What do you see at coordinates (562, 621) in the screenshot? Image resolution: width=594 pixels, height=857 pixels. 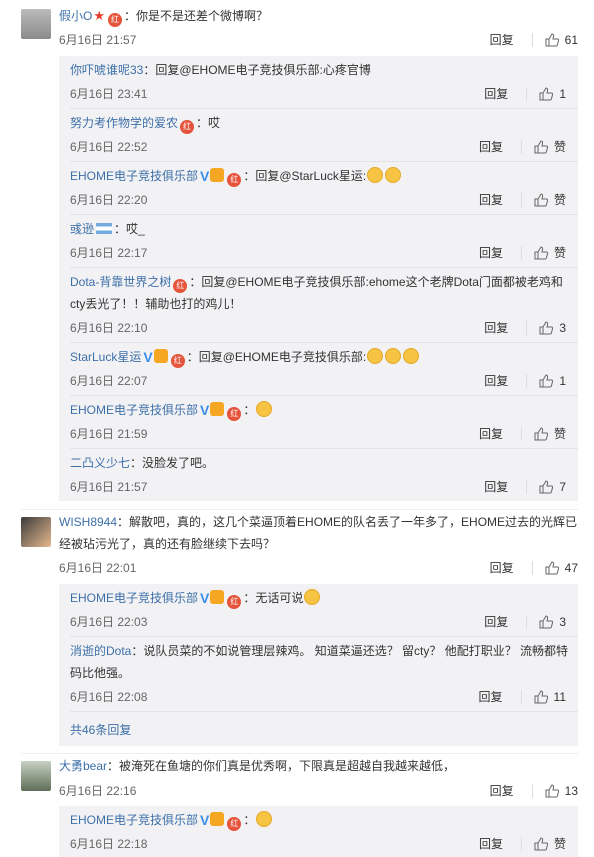 I see `like-count: 3` at bounding box center [562, 621].